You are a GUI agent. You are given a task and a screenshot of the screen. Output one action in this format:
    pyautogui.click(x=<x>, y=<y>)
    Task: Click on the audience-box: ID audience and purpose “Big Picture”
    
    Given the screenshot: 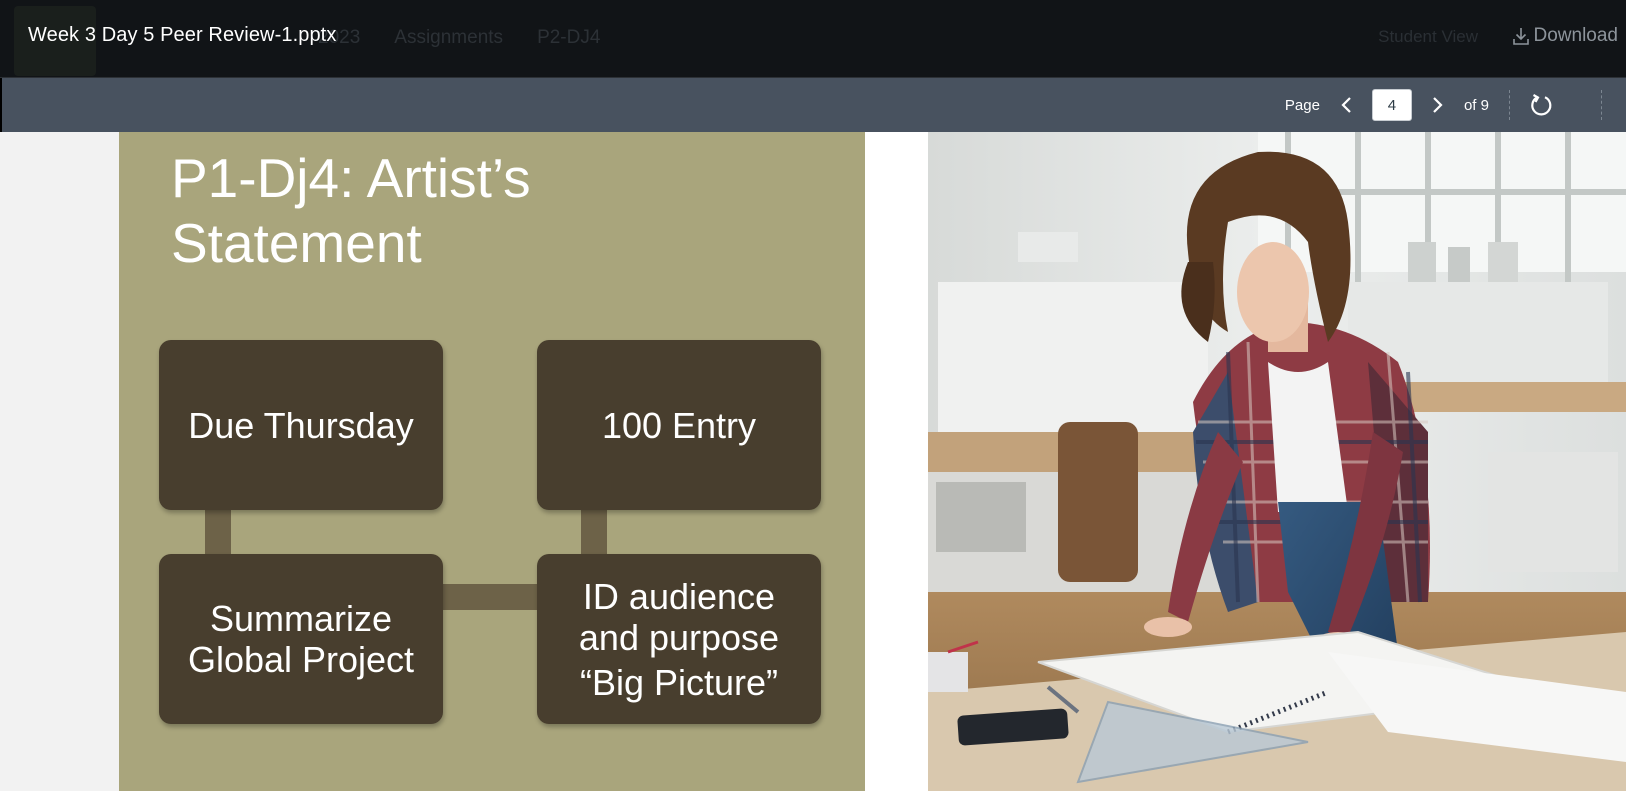 What is the action you would take?
    pyautogui.click(x=679, y=639)
    